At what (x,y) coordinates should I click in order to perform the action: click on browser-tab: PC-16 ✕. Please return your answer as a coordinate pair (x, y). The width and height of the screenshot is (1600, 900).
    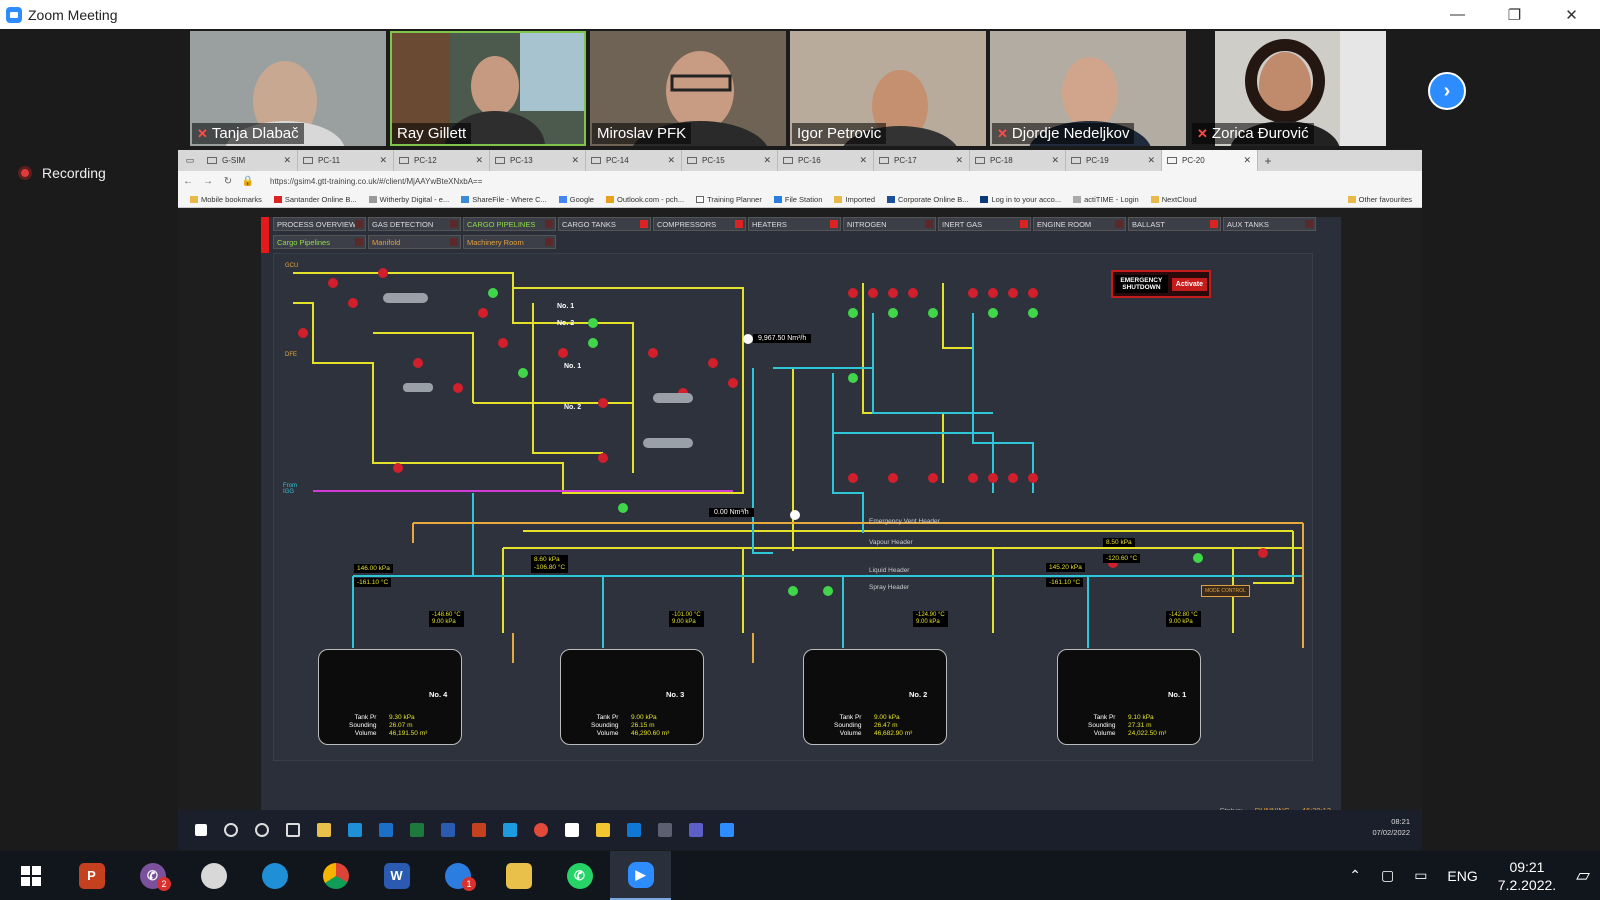
    Looking at the image, I should click on (826, 160).